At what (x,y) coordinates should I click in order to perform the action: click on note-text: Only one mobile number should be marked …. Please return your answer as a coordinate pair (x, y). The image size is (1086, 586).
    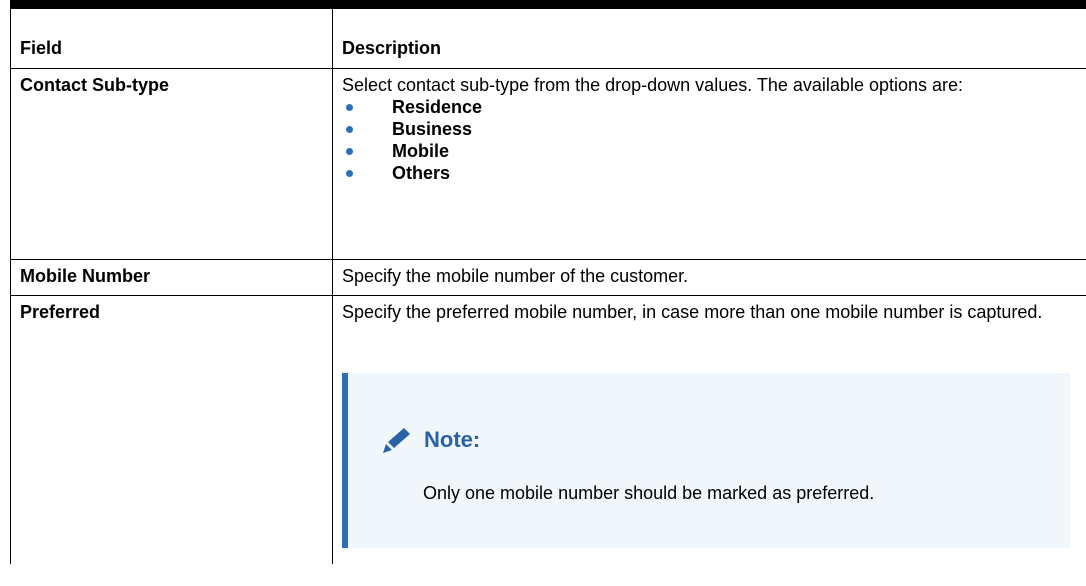
    Looking at the image, I should click on (649, 493).